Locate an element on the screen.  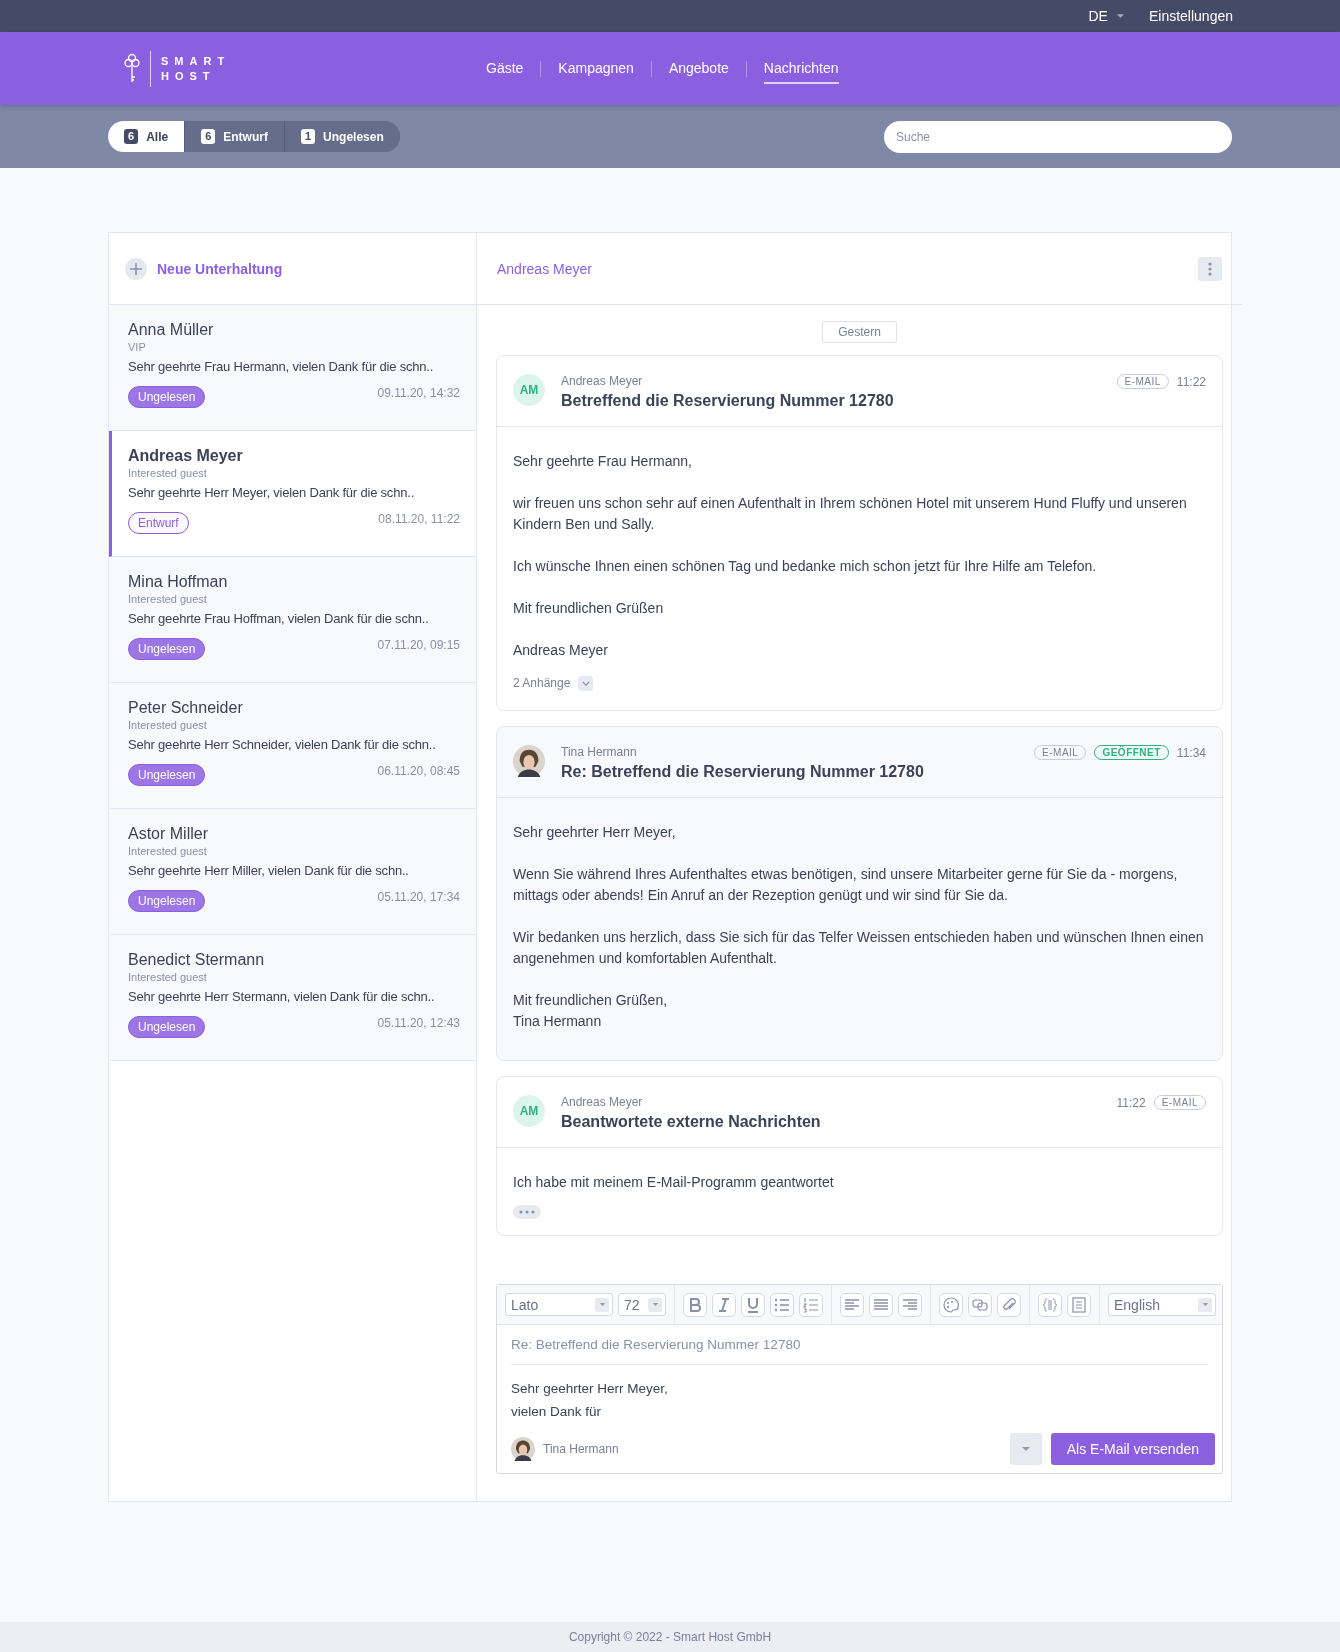
message-paragraph: Mit freundlichen Grüßen is located at coordinates (589, 608).